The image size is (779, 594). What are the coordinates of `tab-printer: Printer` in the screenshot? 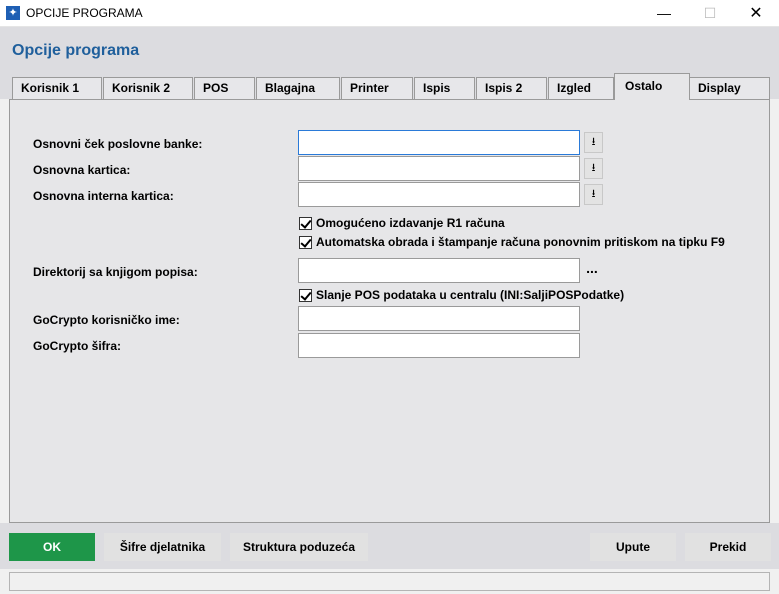 It's located at (377, 88).